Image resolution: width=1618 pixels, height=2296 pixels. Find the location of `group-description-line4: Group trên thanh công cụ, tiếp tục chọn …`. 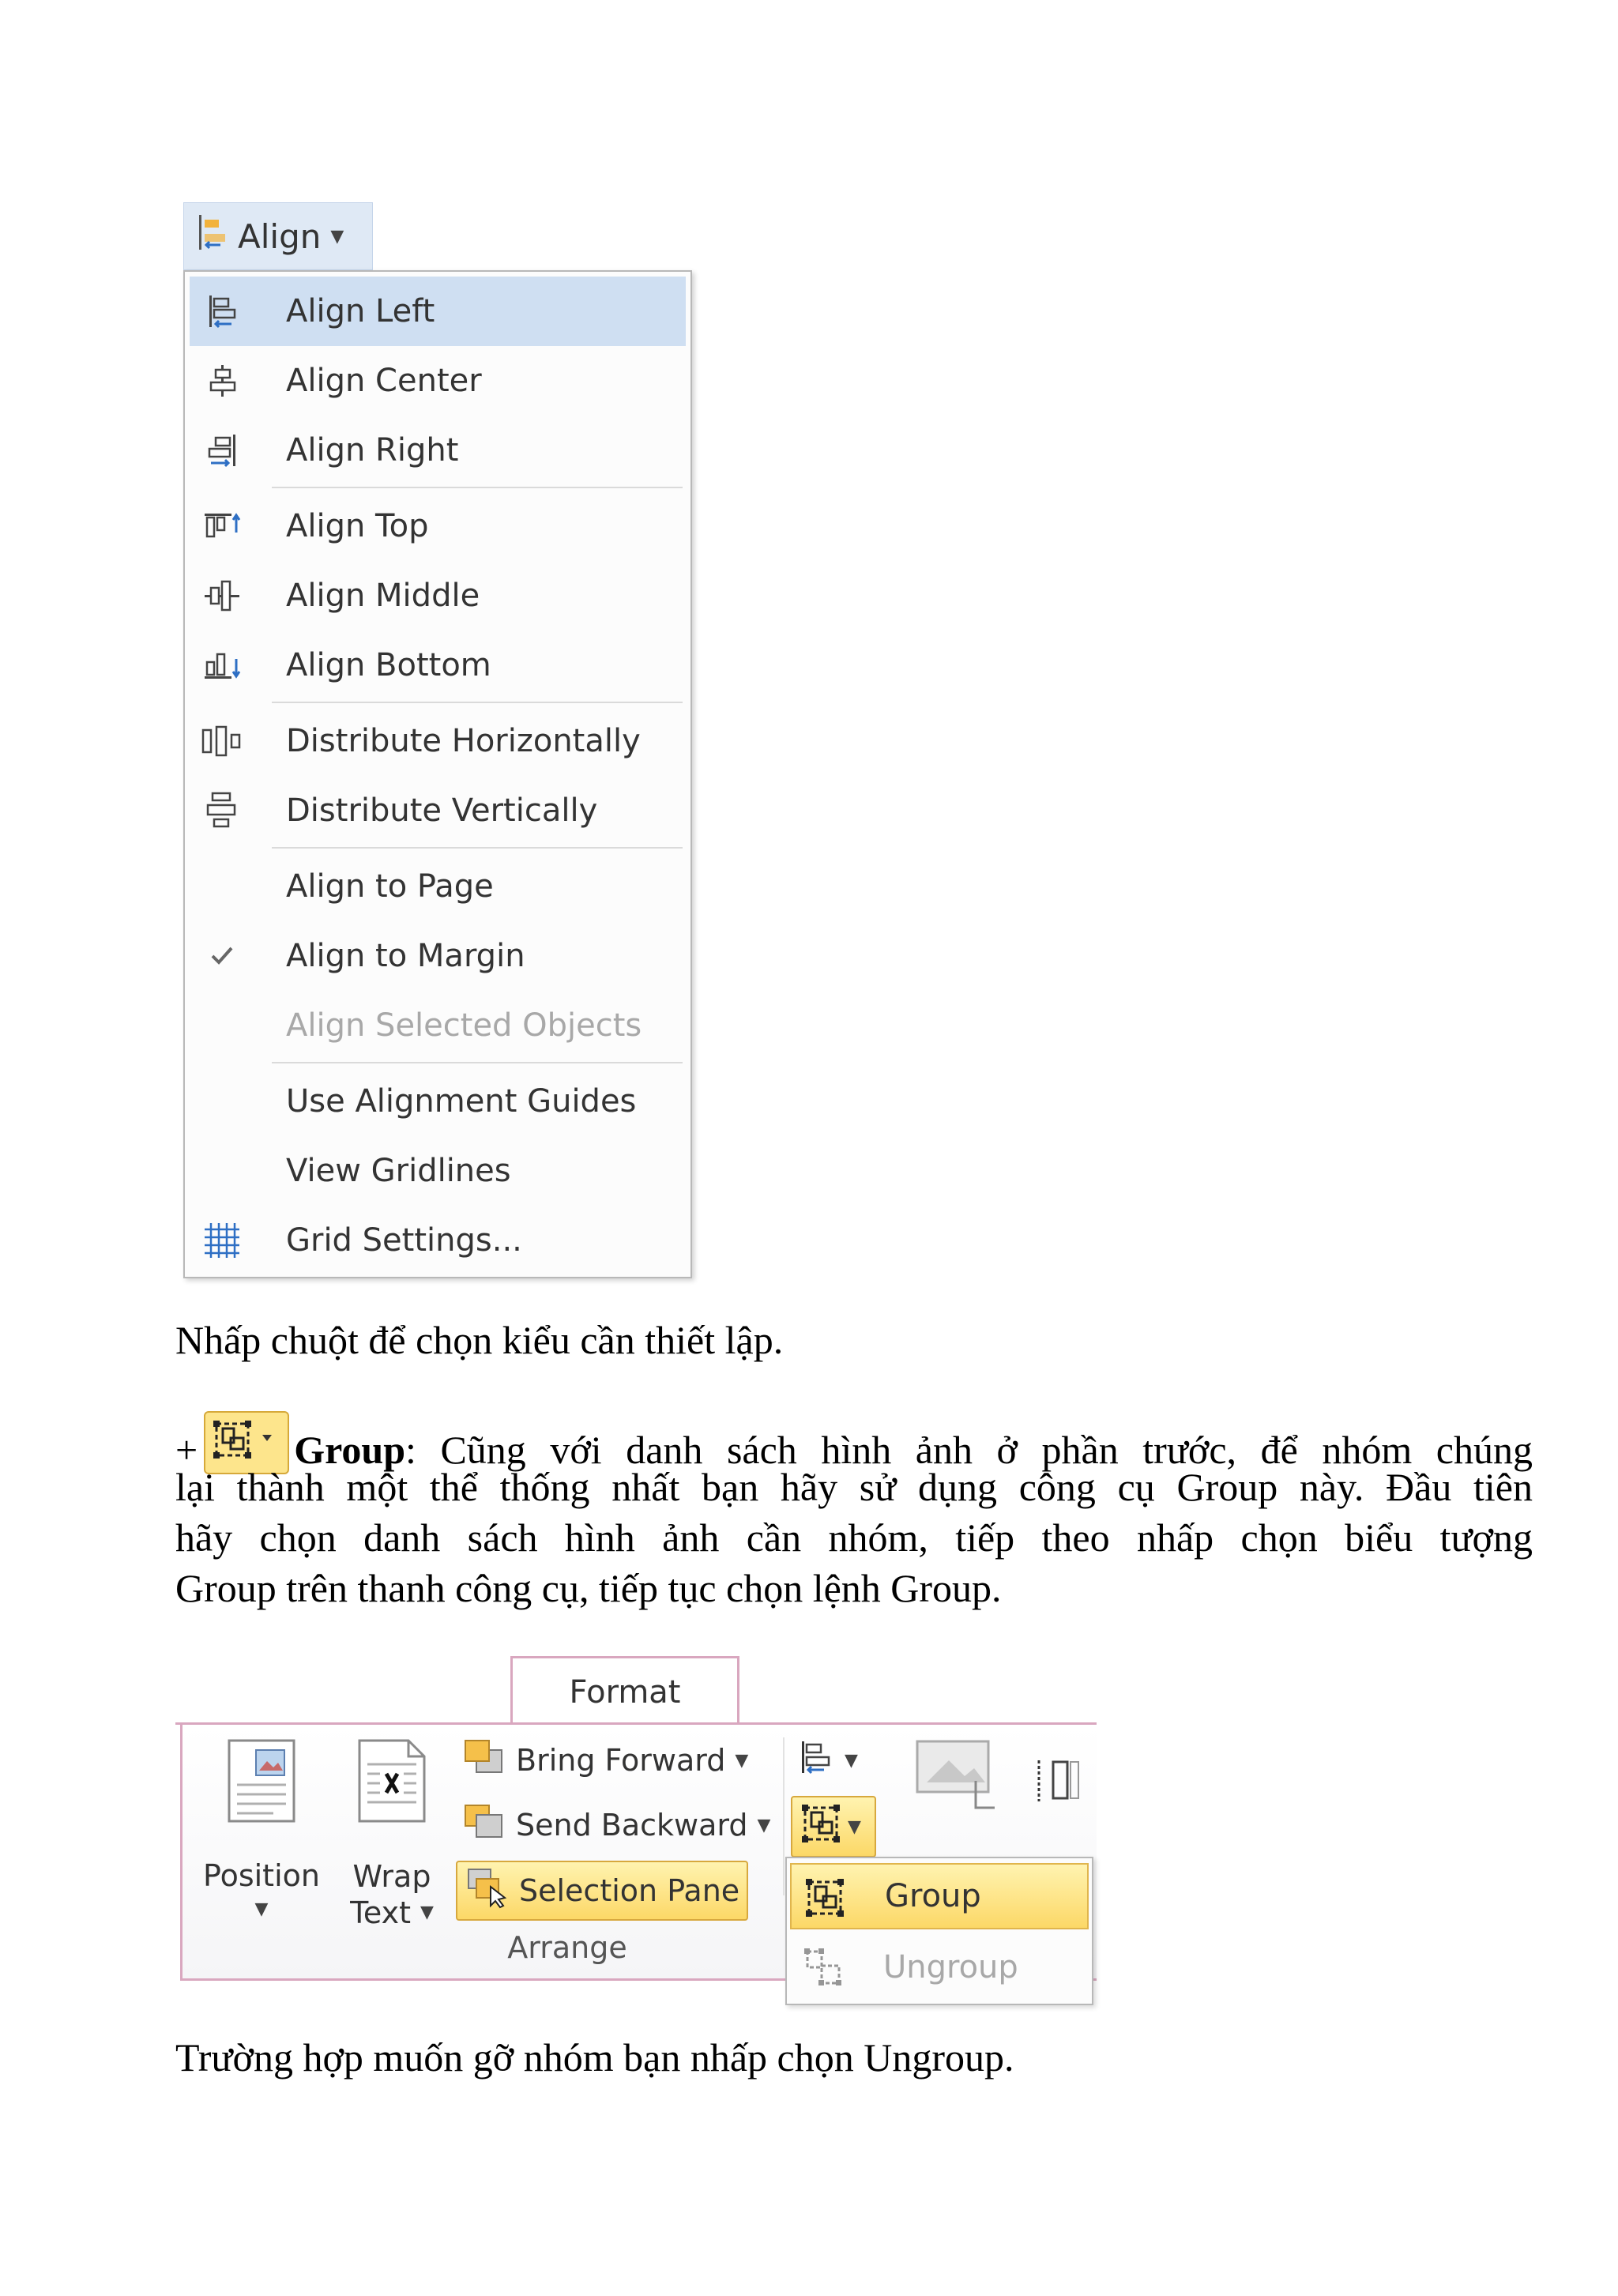

group-description-line4: Group trên thanh công cụ, tiếp tục chọn … is located at coordinates (588, 1588).